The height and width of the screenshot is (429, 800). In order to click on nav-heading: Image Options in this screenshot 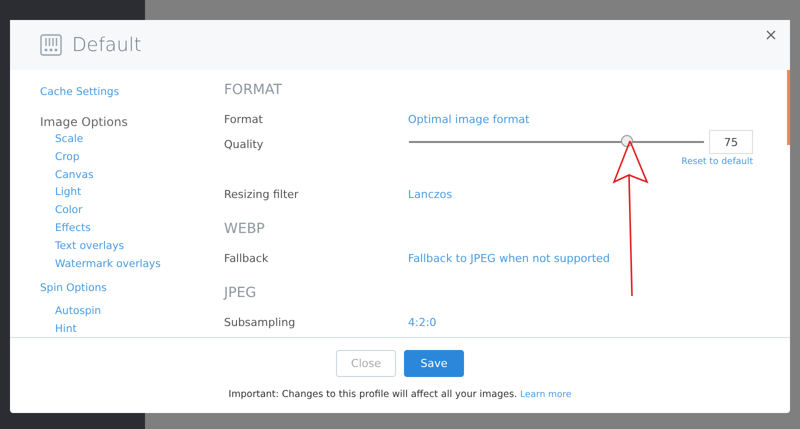, I will do `click(132, 122)`.